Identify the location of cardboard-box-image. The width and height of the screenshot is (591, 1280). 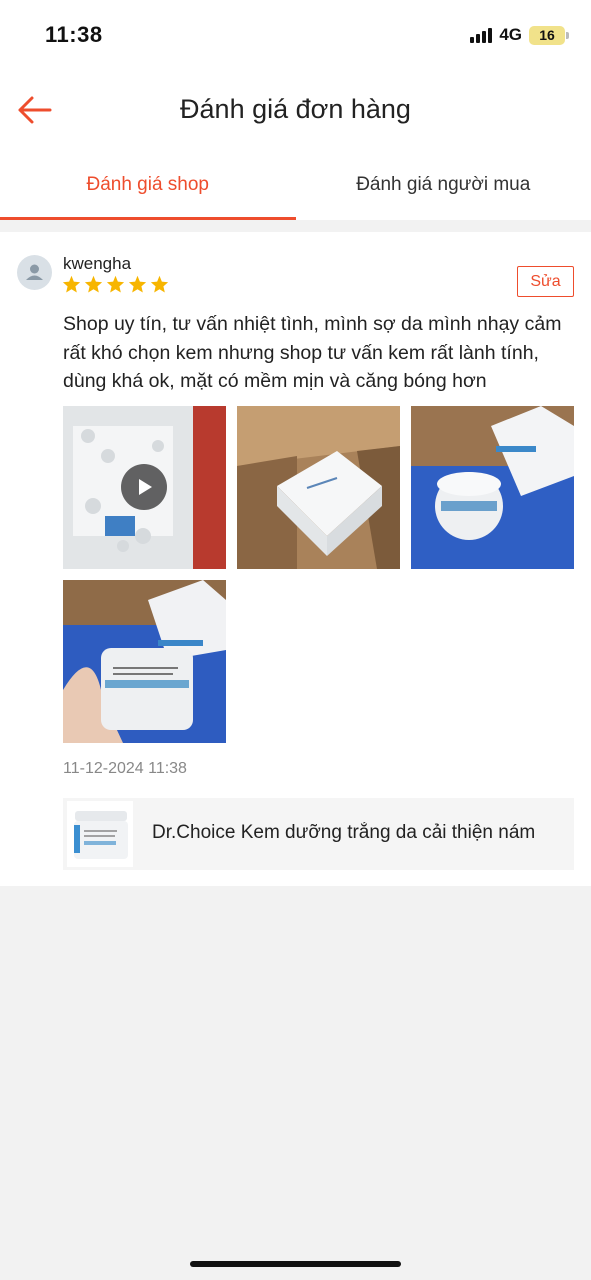
(318, 487).